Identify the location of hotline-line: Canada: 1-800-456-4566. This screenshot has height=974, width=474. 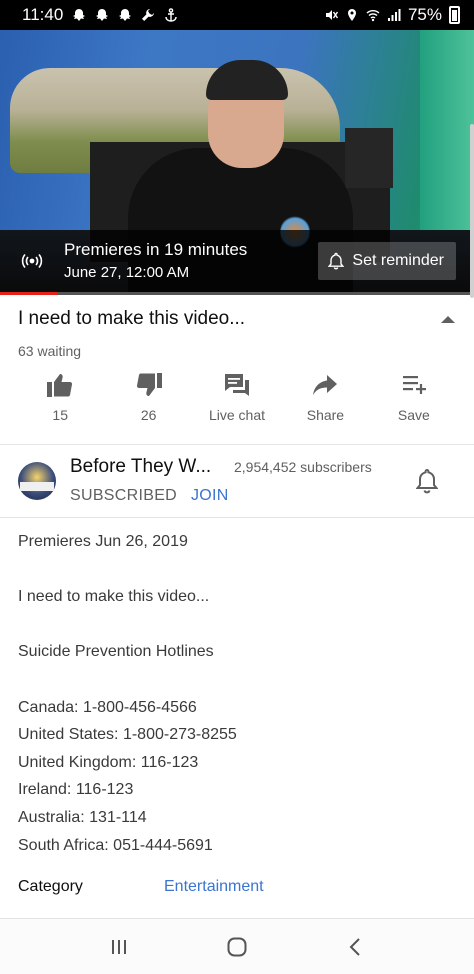
(107, 707).